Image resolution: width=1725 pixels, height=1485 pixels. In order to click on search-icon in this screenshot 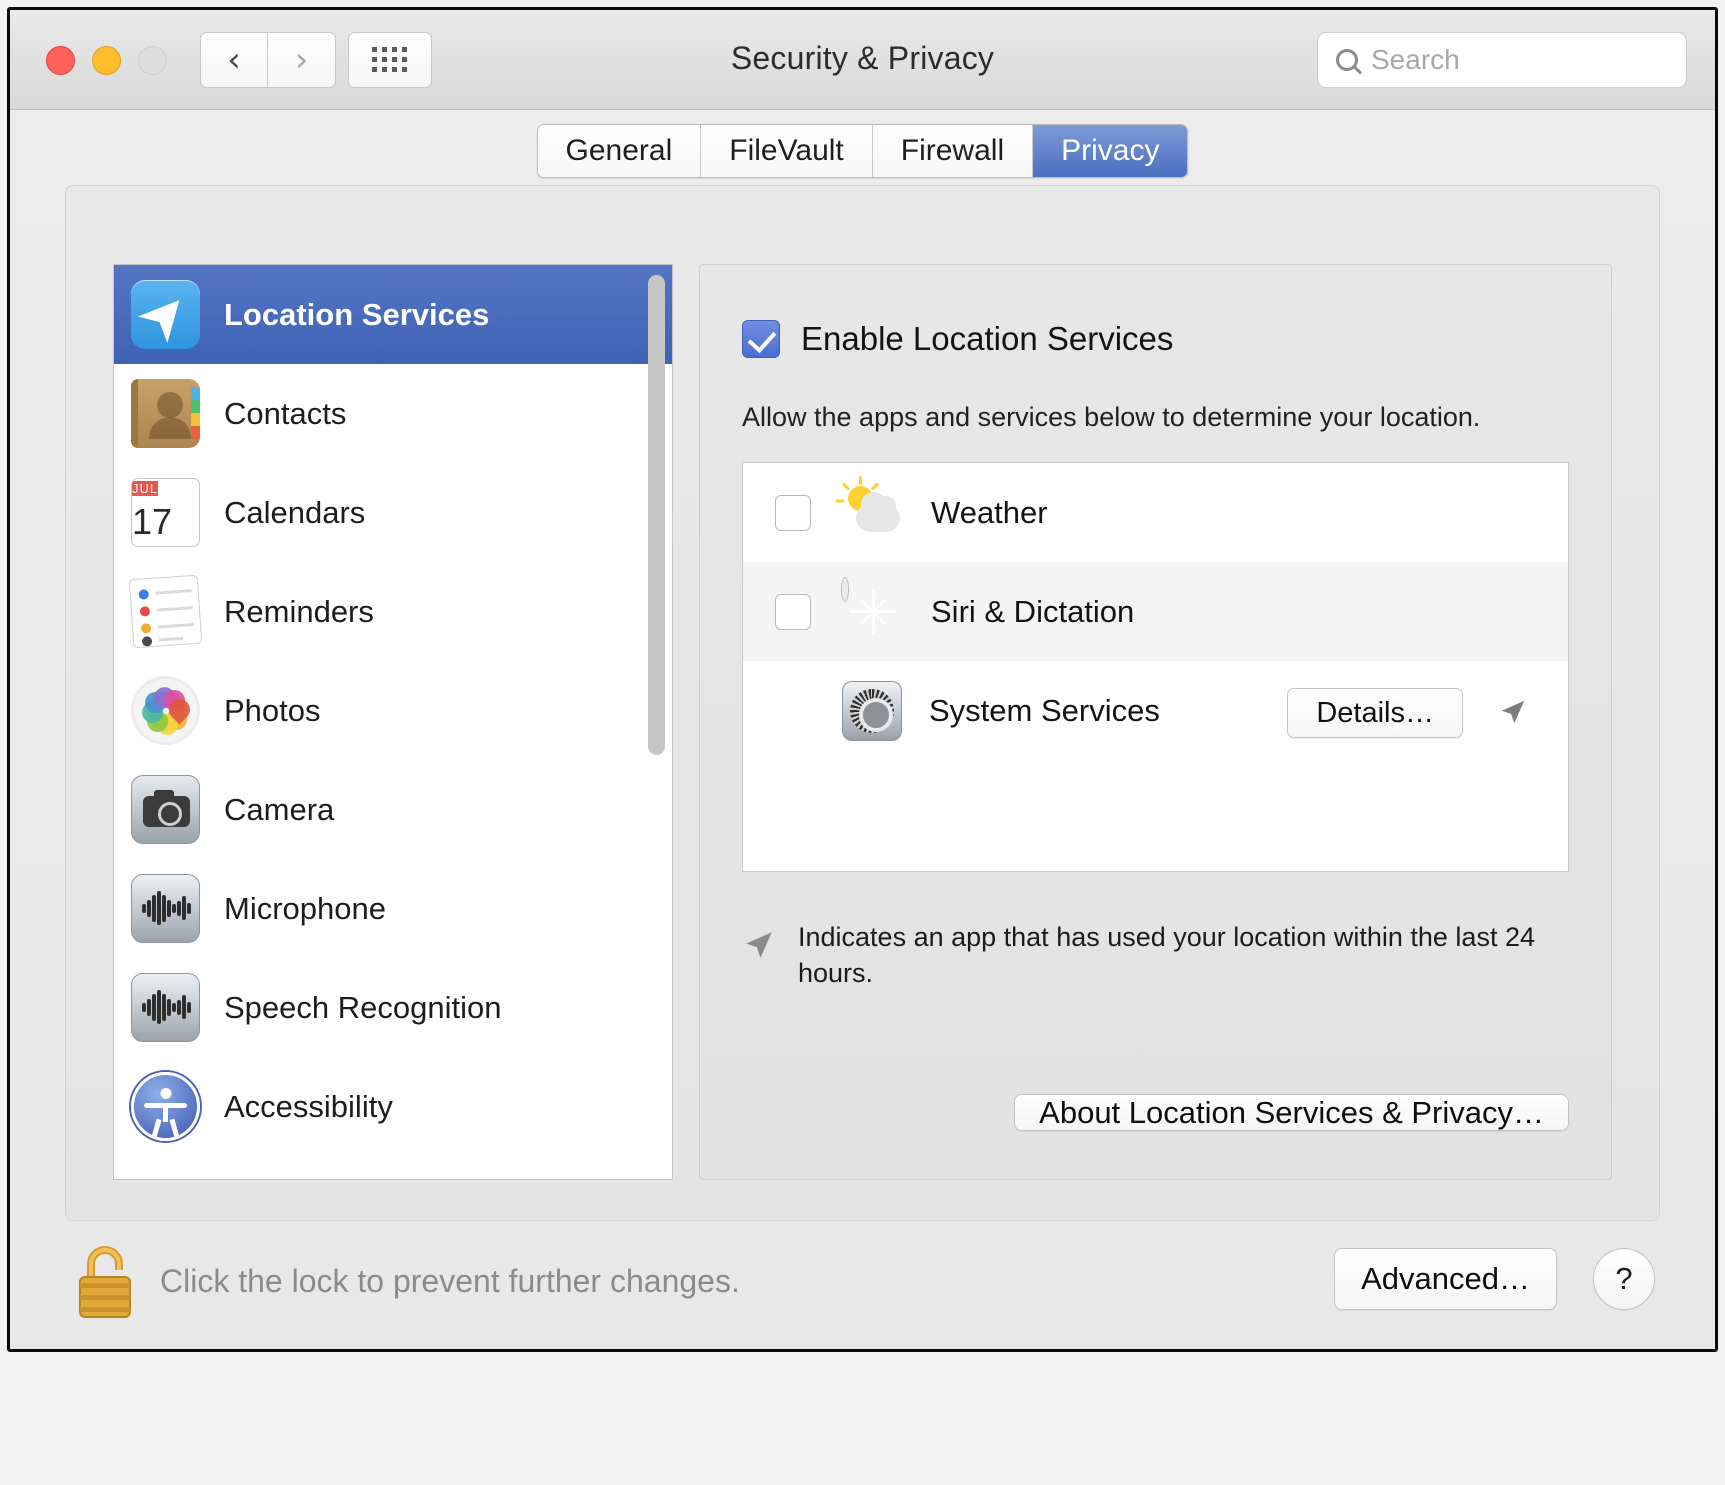, I will do `click(1347, 60)`.